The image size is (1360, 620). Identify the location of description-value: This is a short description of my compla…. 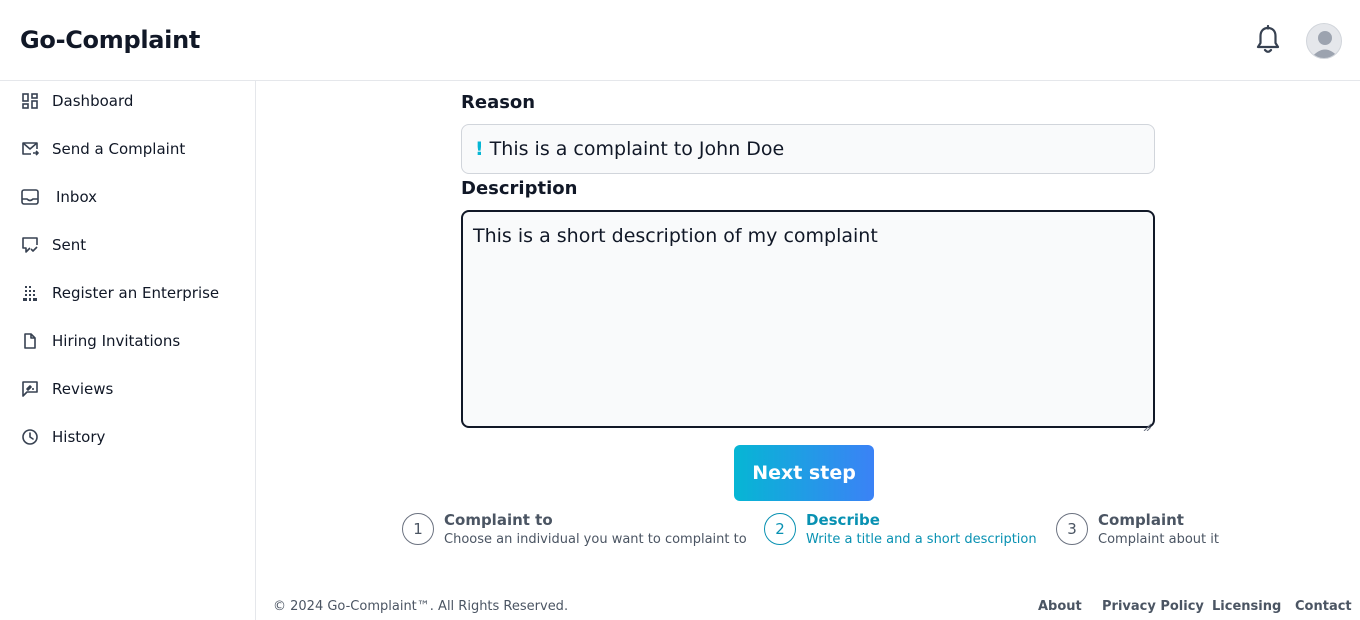
(675, 236).